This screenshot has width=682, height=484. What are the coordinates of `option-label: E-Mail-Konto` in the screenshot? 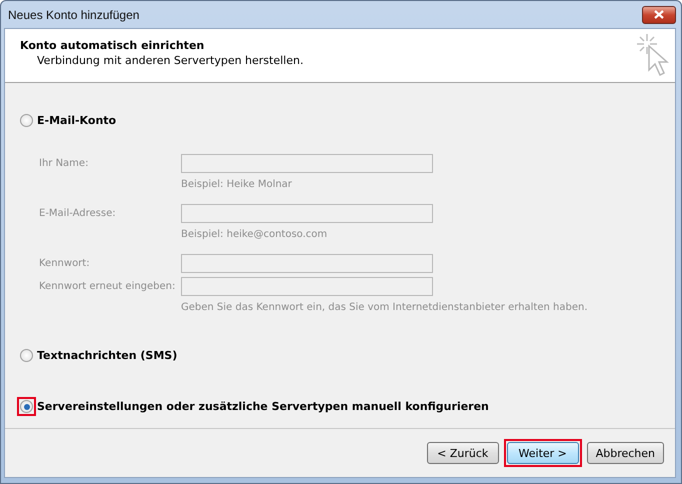 It's located at (76, 120).